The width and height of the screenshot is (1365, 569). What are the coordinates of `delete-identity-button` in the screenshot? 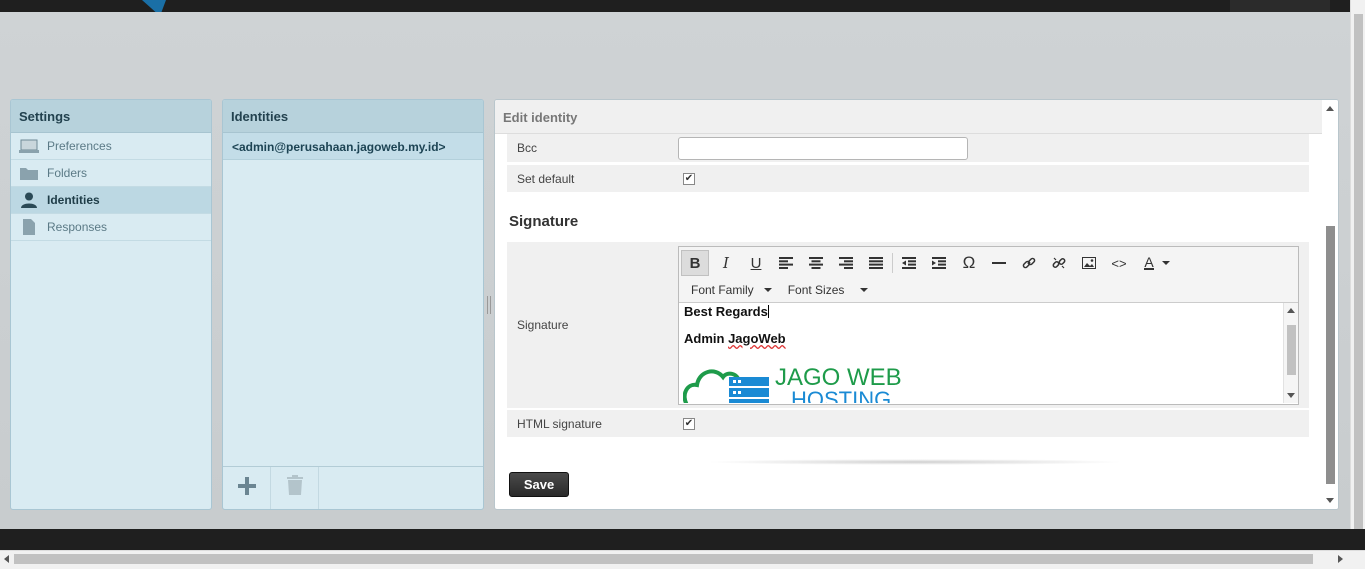 It's located at (295, 488).